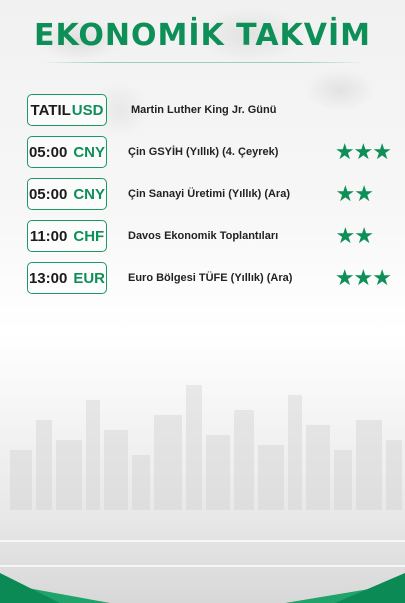 Image resolution: width=405 pixels, height=603 pixels. I want to click on event-time: 13:00, so click(48, 278).